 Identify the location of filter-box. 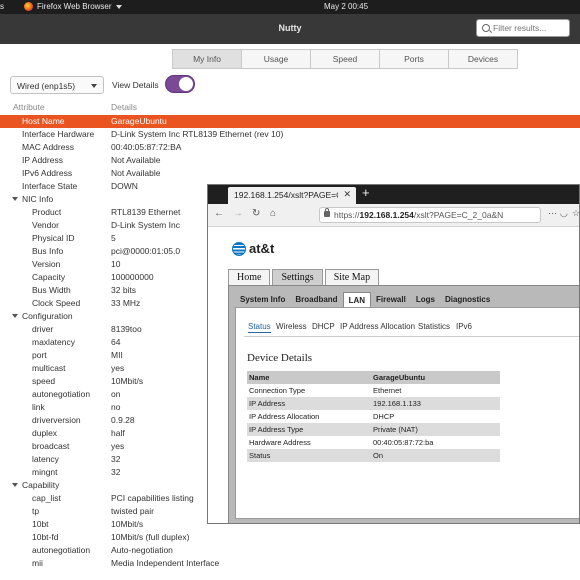
(523, 28).